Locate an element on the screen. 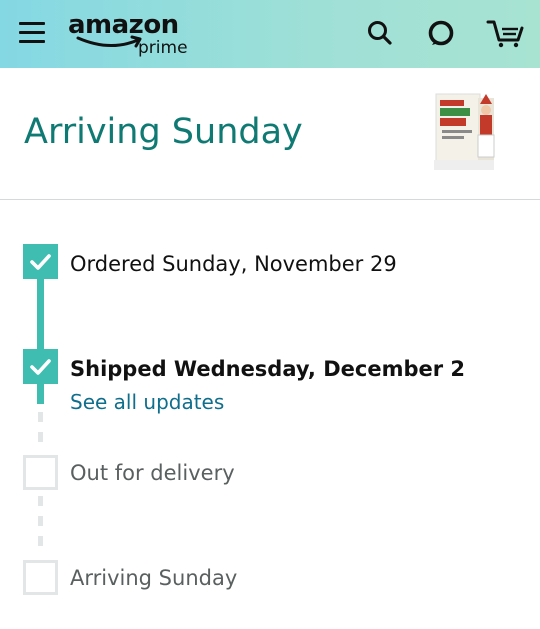  alexa-icon is located at coordinates (441, 33).